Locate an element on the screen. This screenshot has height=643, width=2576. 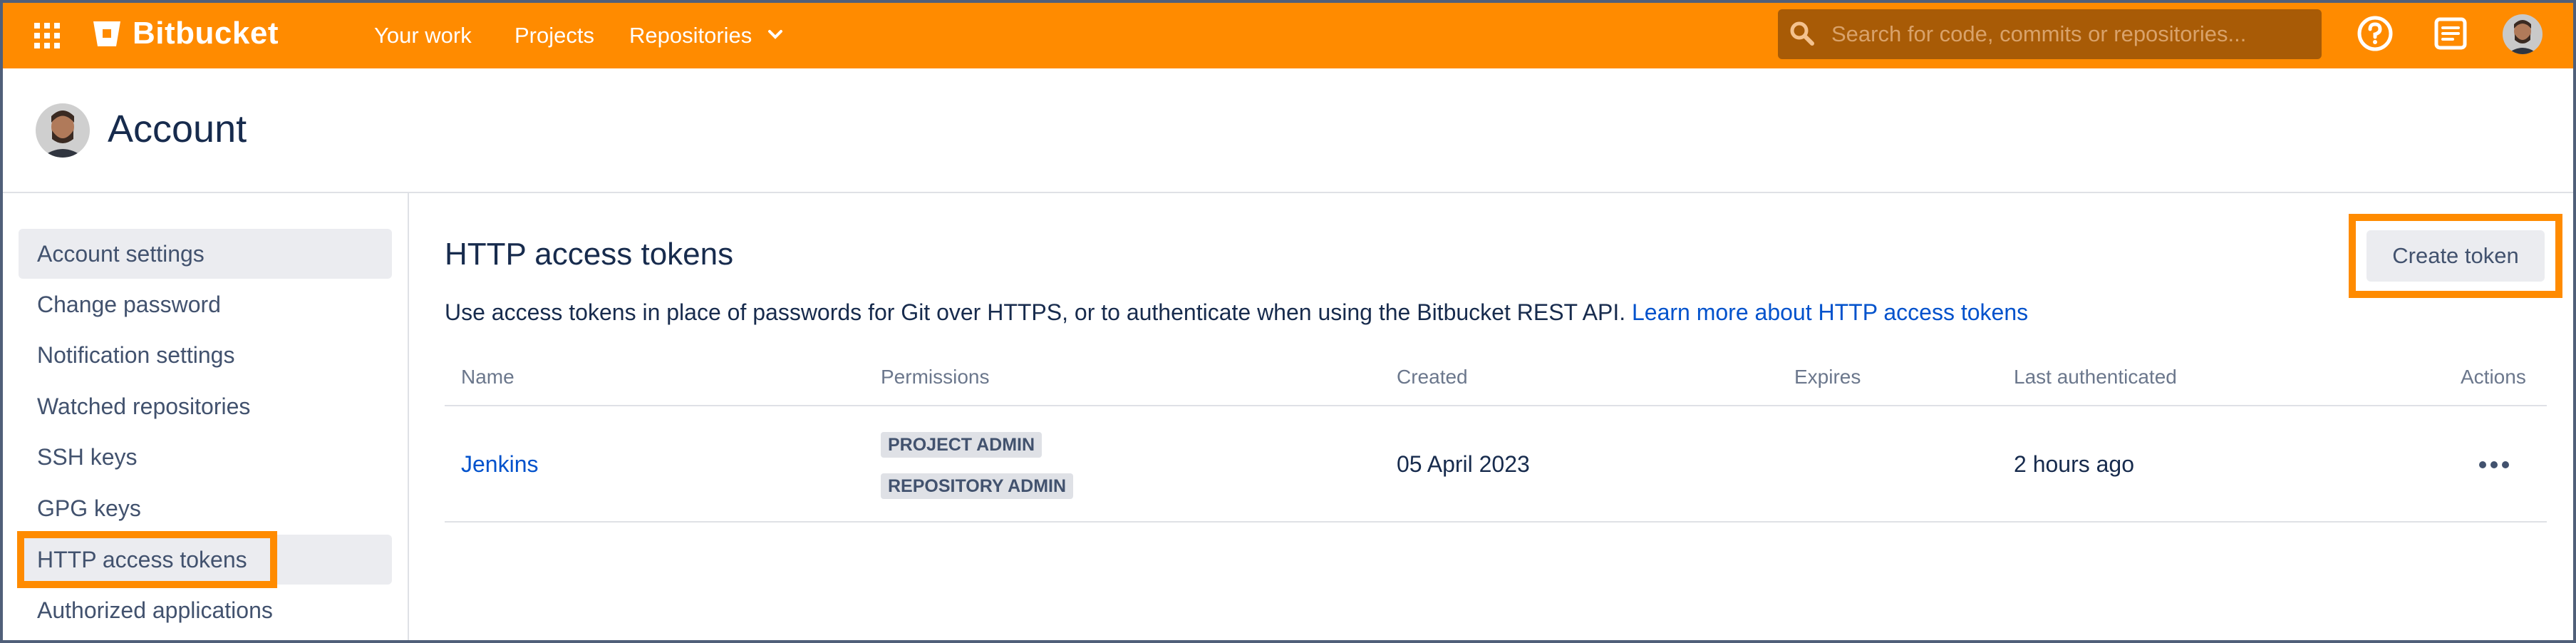
page-title: Account is located at coordinates (178, 129).